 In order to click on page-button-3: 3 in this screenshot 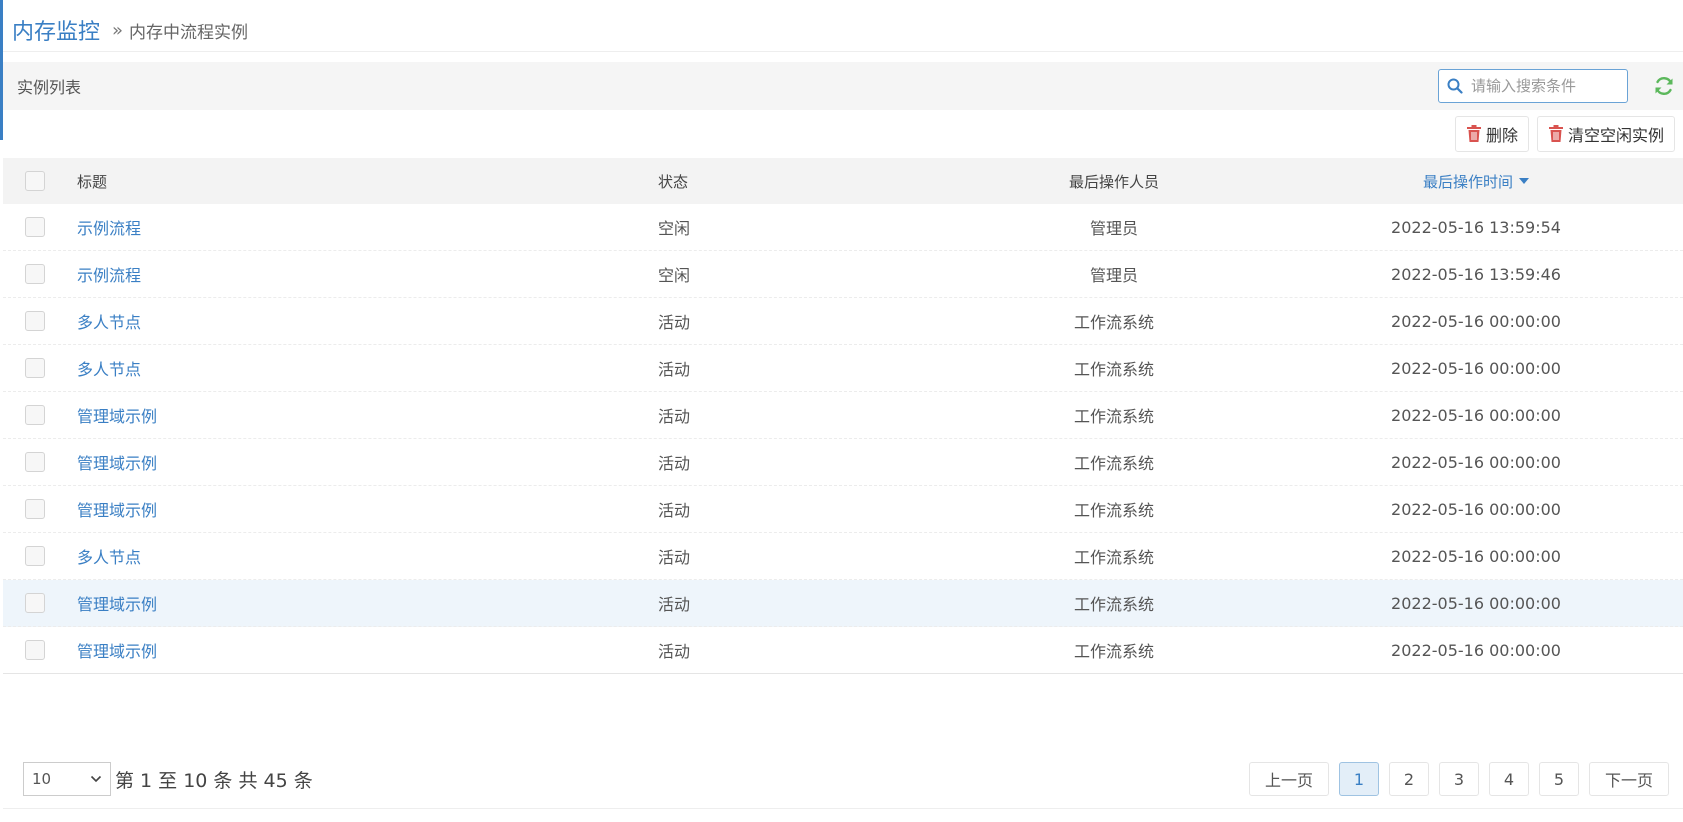, I will do `click(1459, 779)`.